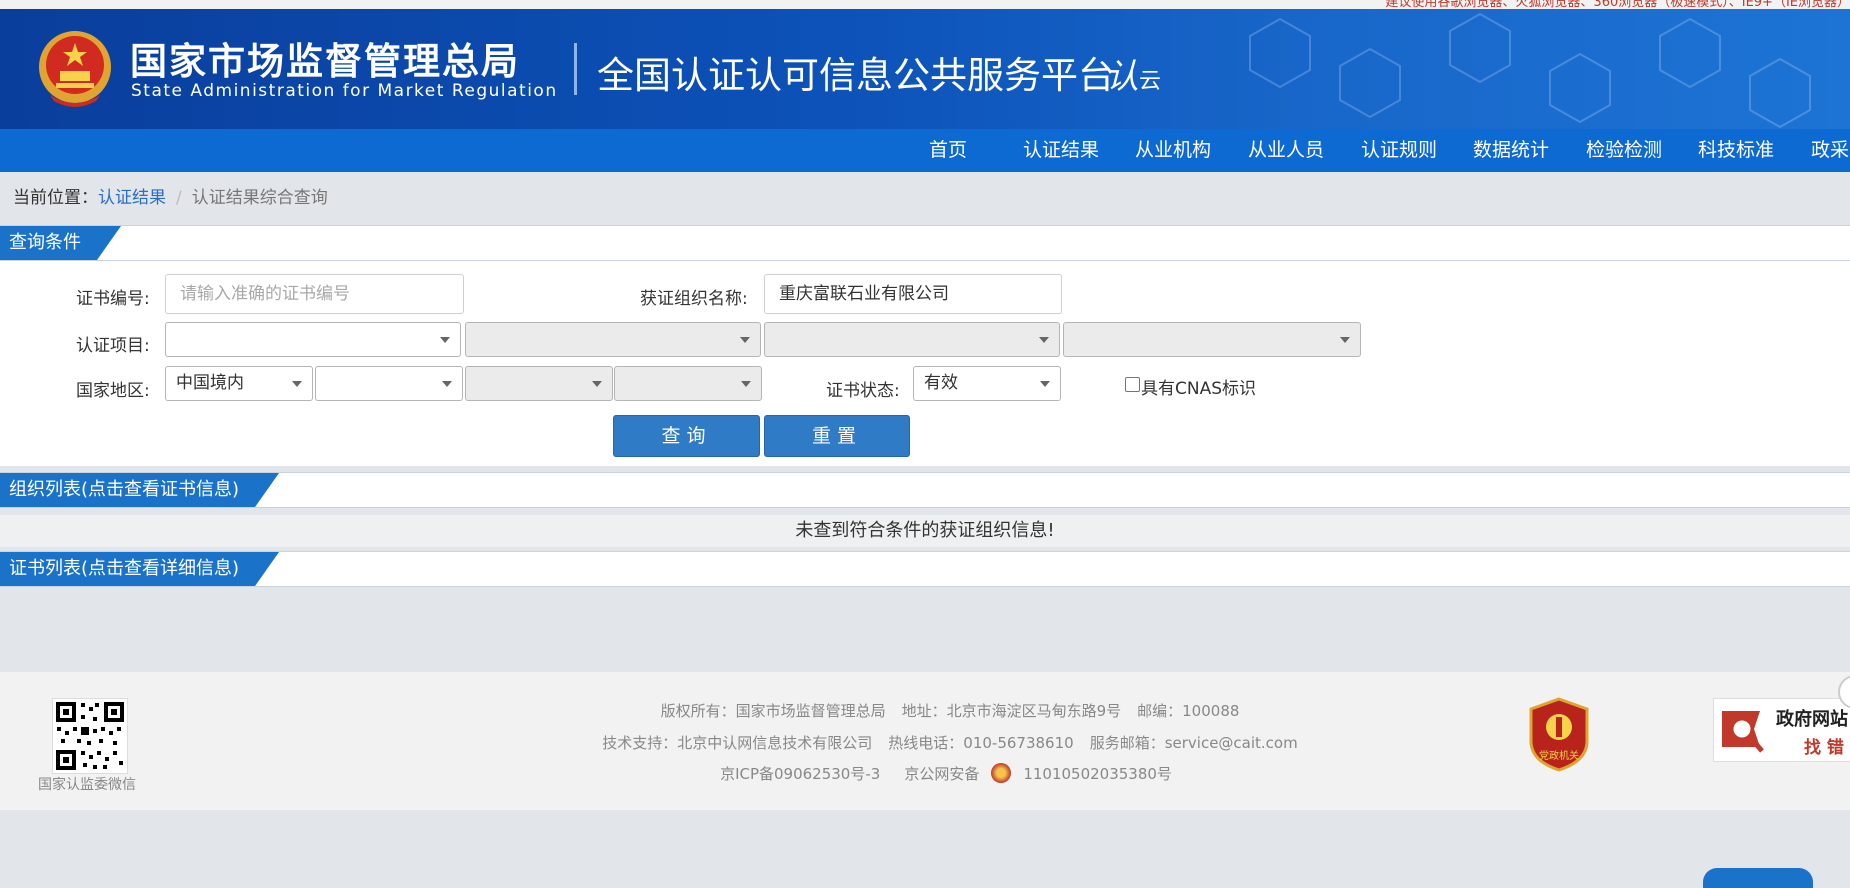 This screenshot has height=888, width=1850. Describe the element at coordinates (1132, 384) in the screenshot. I see `cnas-checkbox` at that location.